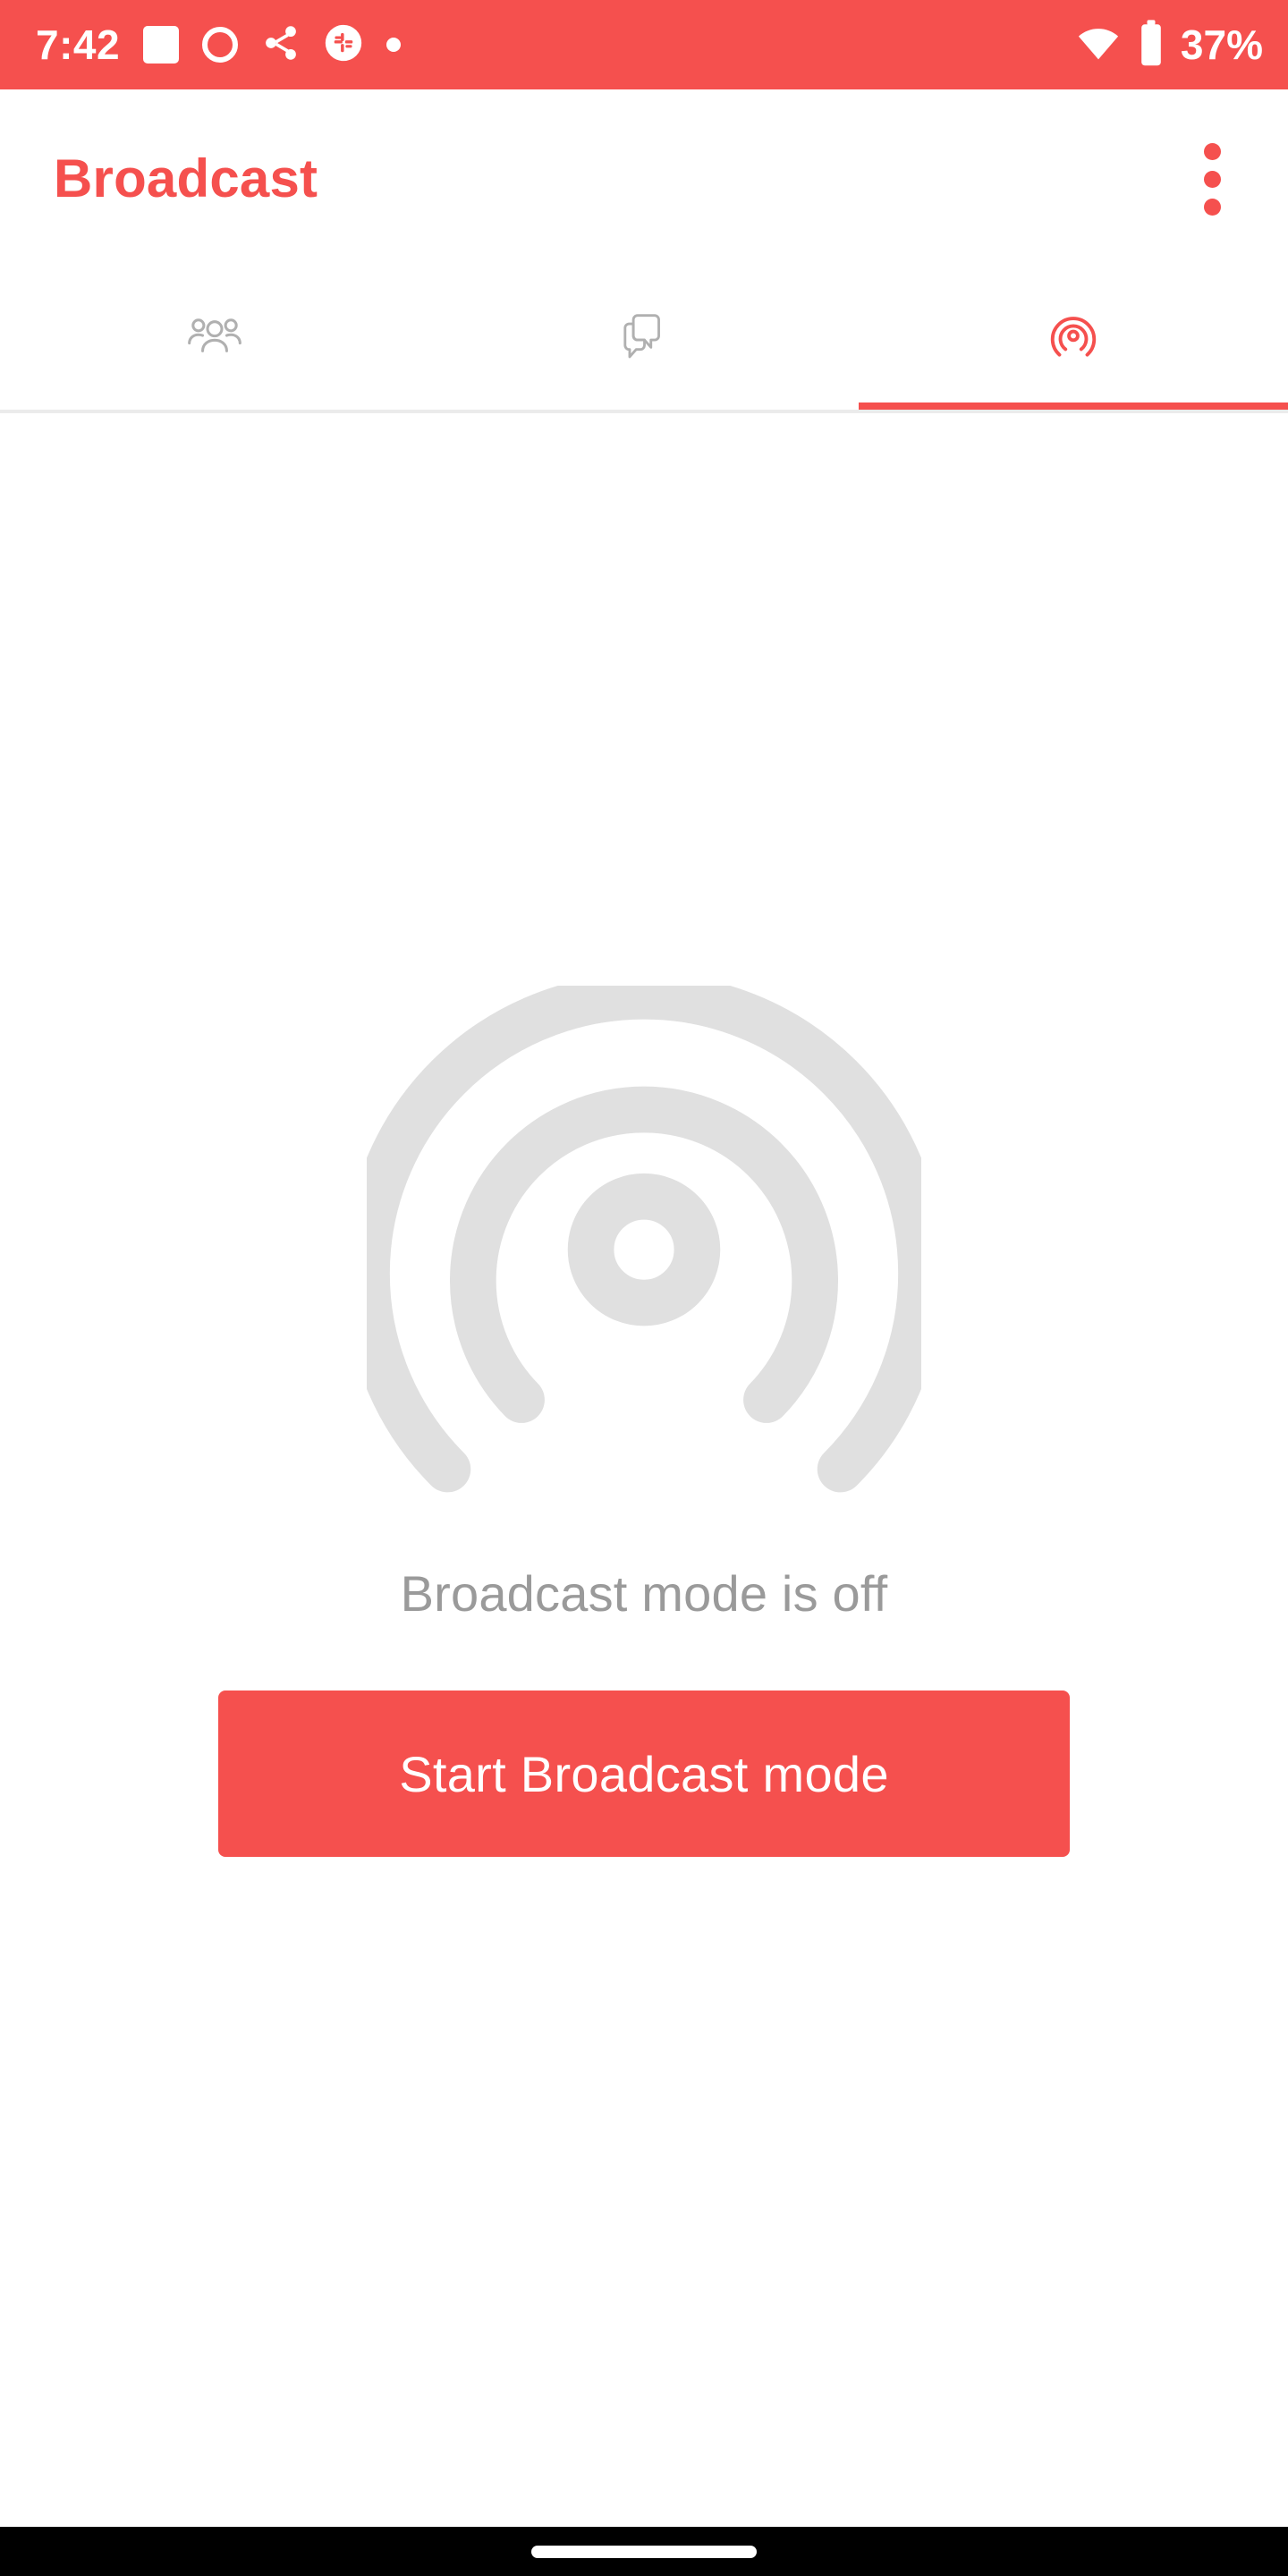  What do you see at coordinates (644, 1773) in the screenshot?
I see `start-broadcast-mode-button: Start Broadcast mode` at bounding box center [644, 1773].